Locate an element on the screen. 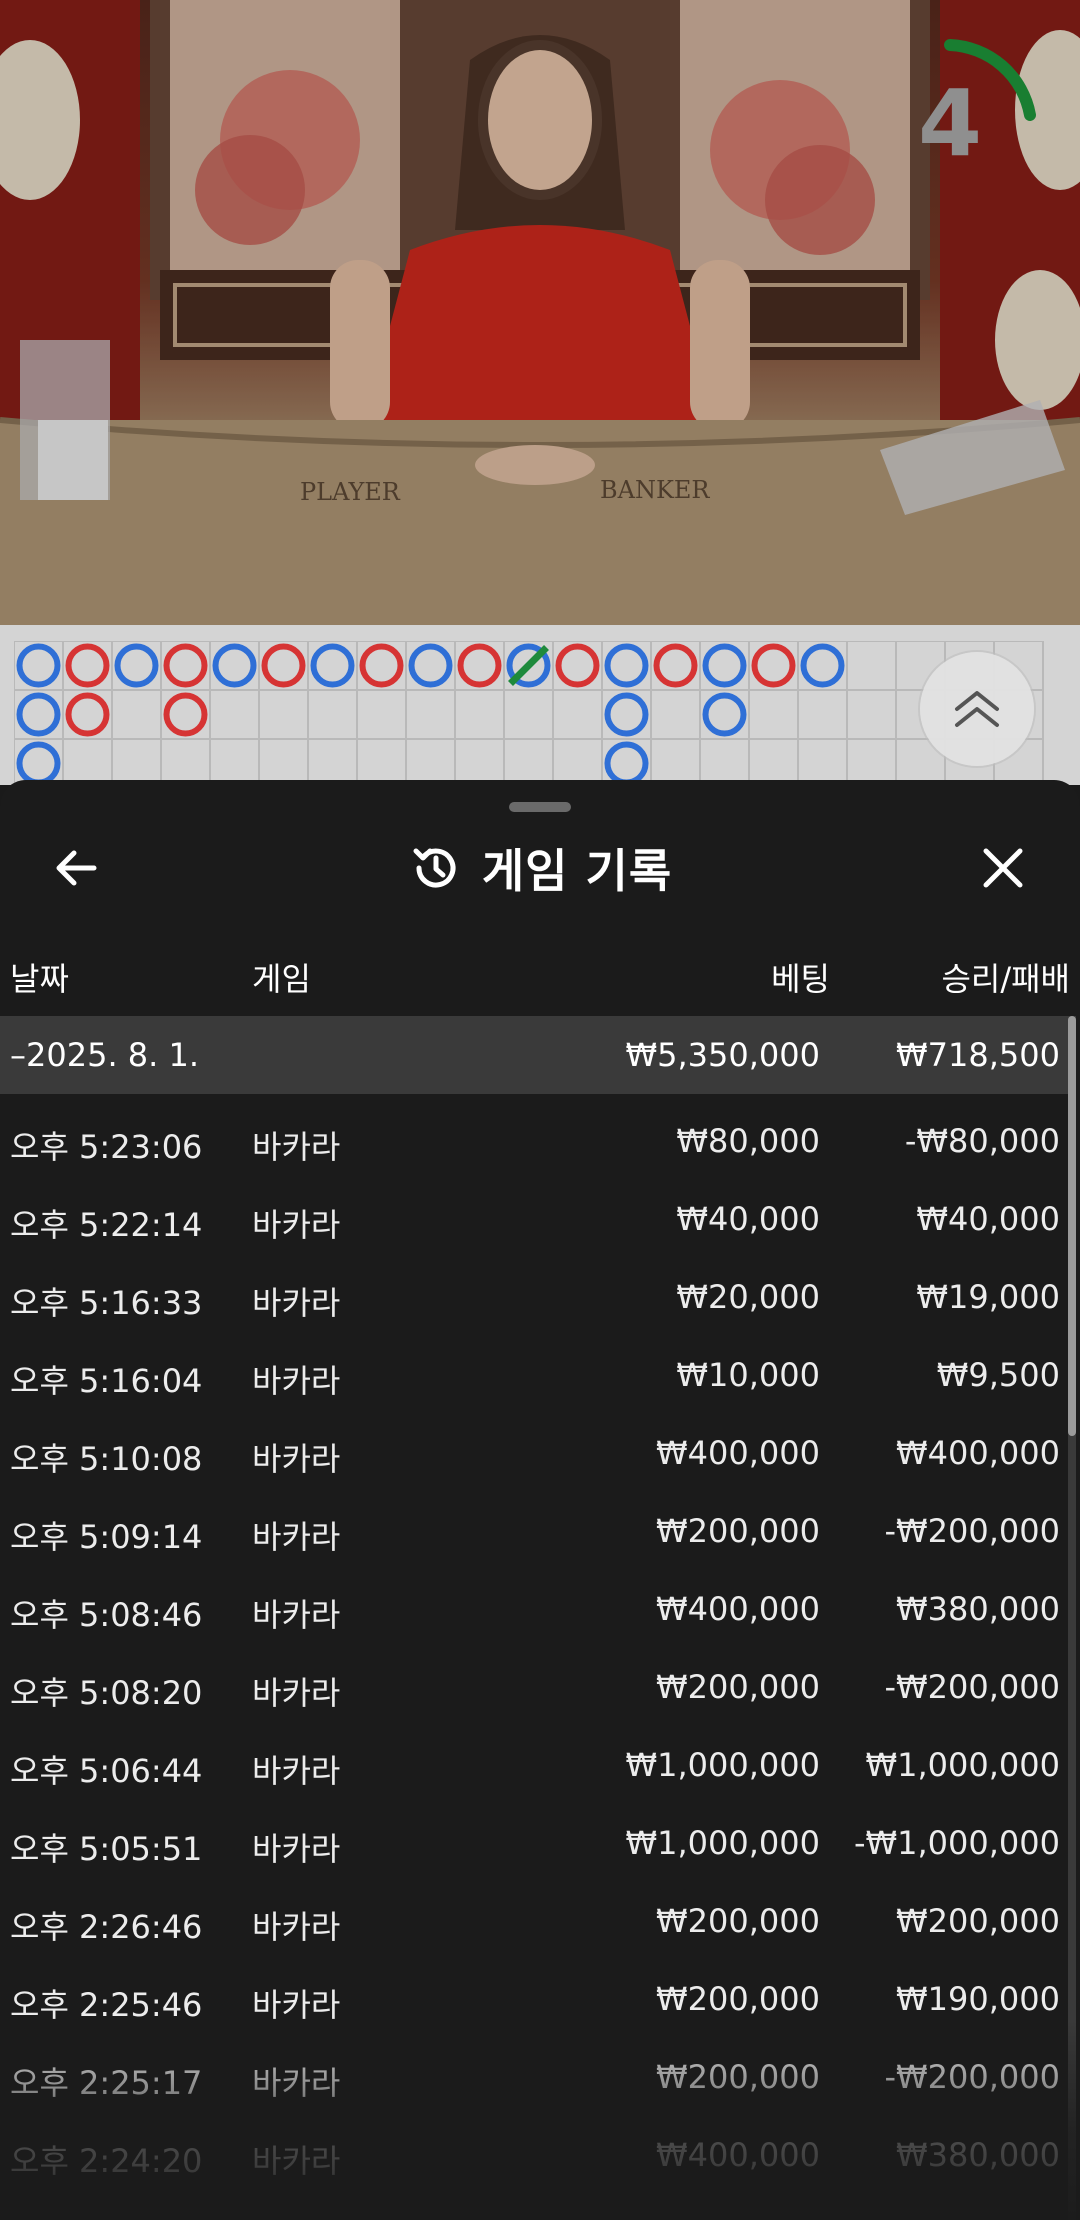  row-win-loss: ₩1,000,000 is located at coordinates (963, 1765).